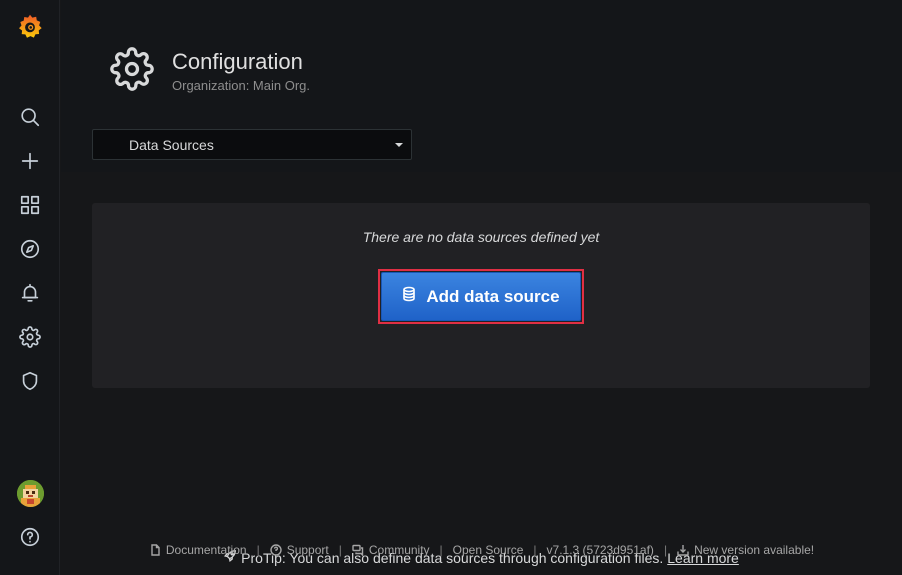  What do you see at coordinates (276, 550) in the screenshot?
I see `question-circle-icon` at bounding box center [276, 550].